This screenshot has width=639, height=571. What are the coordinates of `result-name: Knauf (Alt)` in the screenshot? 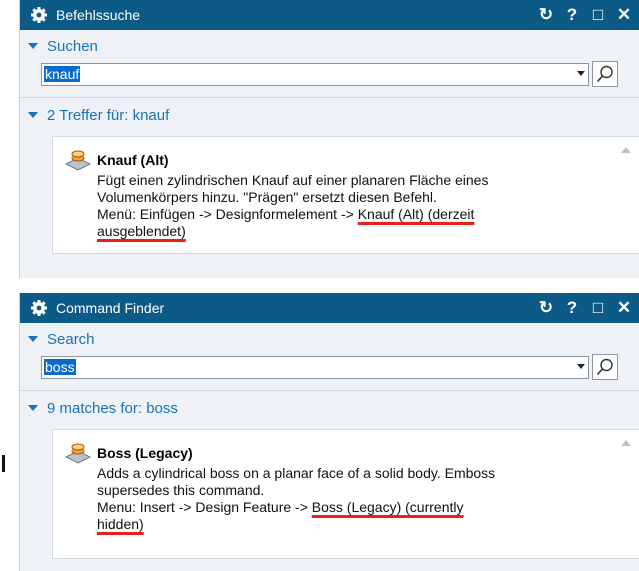 It's located at (133, 160).